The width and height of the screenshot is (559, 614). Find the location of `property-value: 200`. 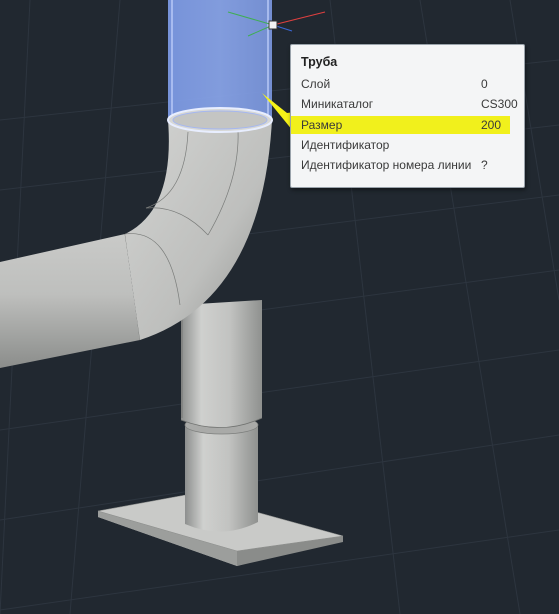

property-value: 200 is located at coordinates (491, 125).